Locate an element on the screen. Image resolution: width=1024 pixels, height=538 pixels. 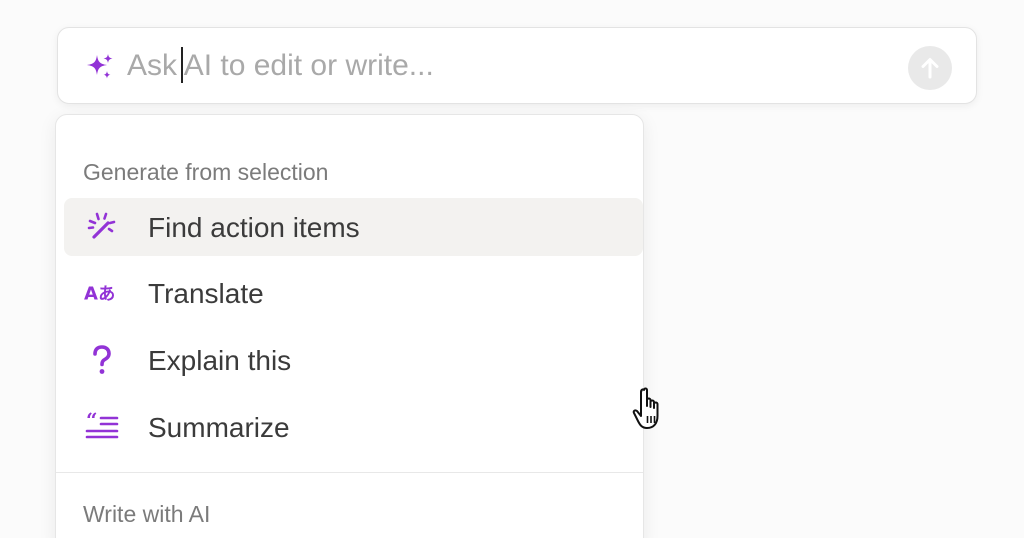
translate-icon: A あ is located at coordinates (102, 293).